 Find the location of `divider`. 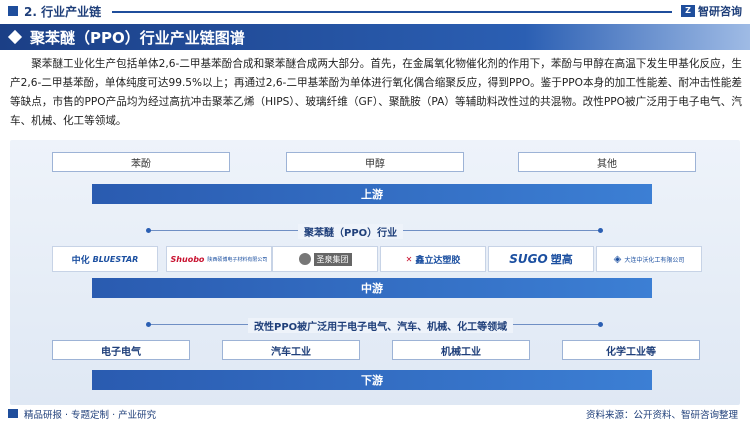

divider is located at coordinates (392, 12).